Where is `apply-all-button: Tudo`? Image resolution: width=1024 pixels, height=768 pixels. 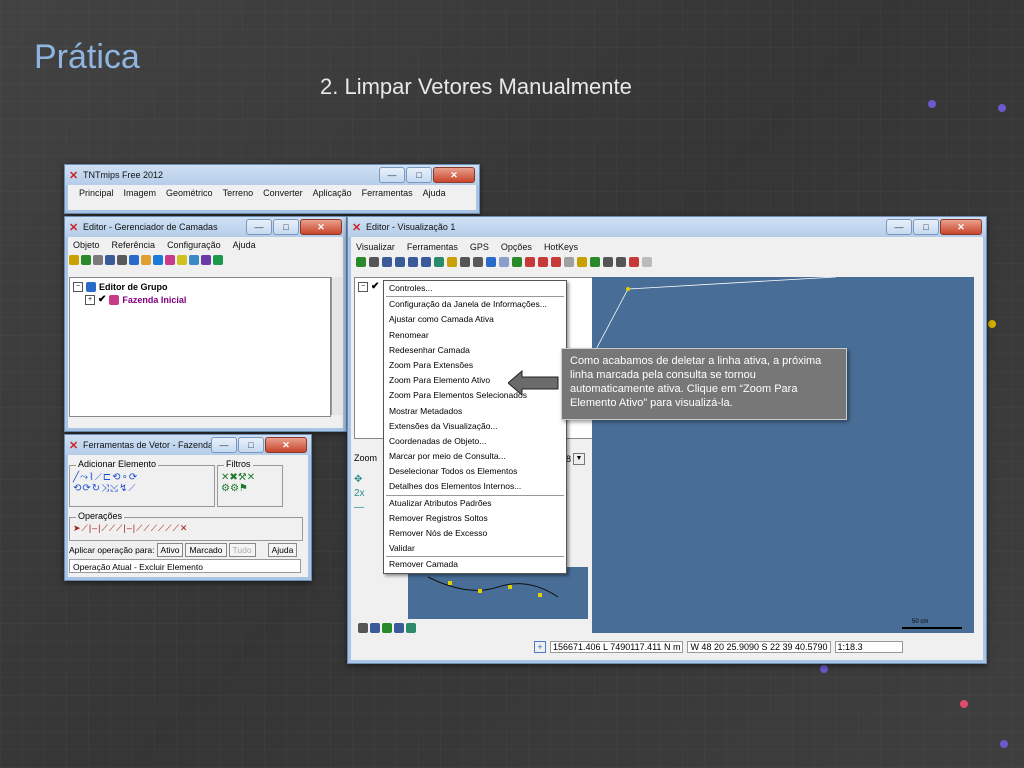
apply-all-button: Tudo is located at coordinates (242, 550).